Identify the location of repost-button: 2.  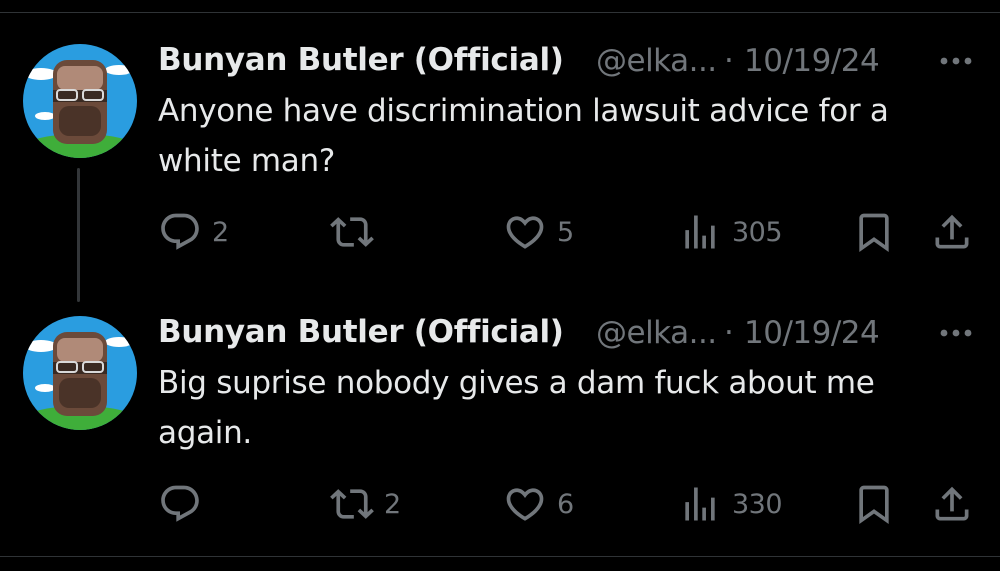
(365, 504).